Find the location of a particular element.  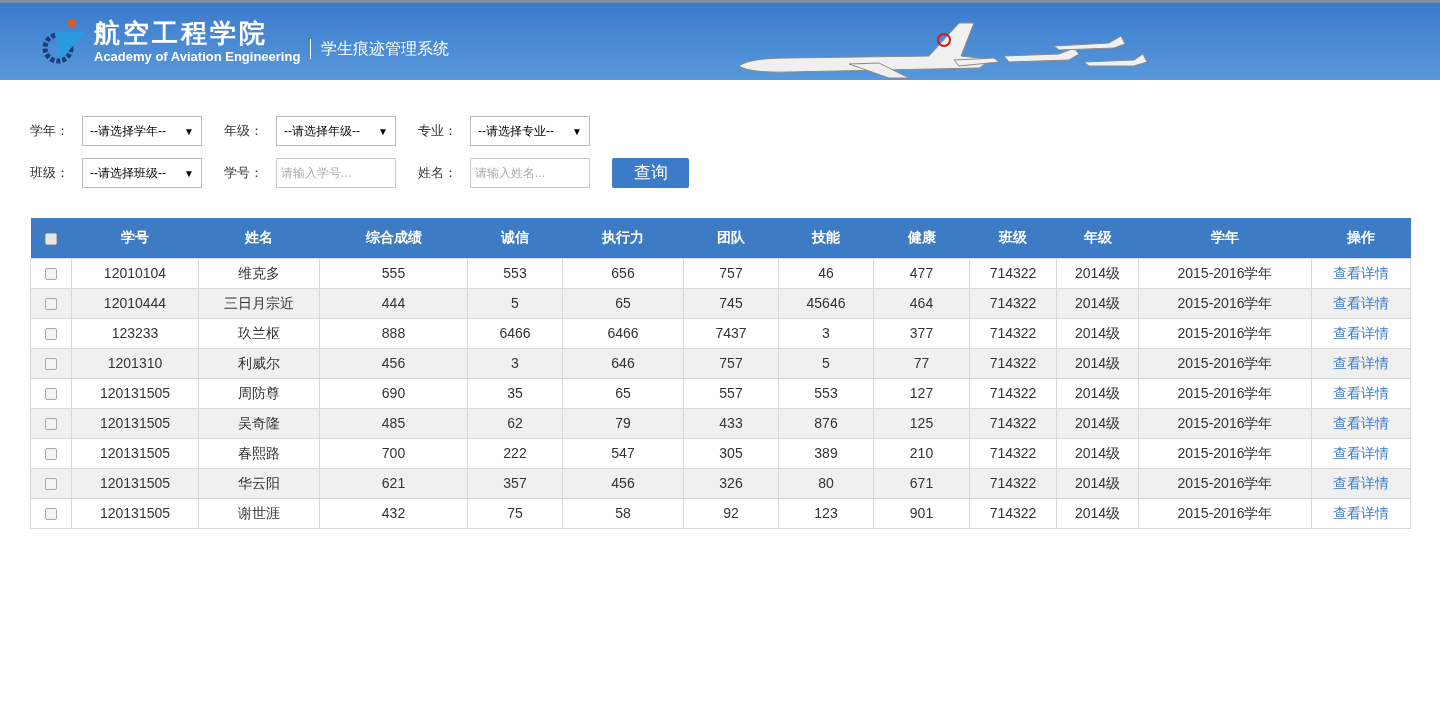

table-cell: 222 is located at coordinates (515, 453).